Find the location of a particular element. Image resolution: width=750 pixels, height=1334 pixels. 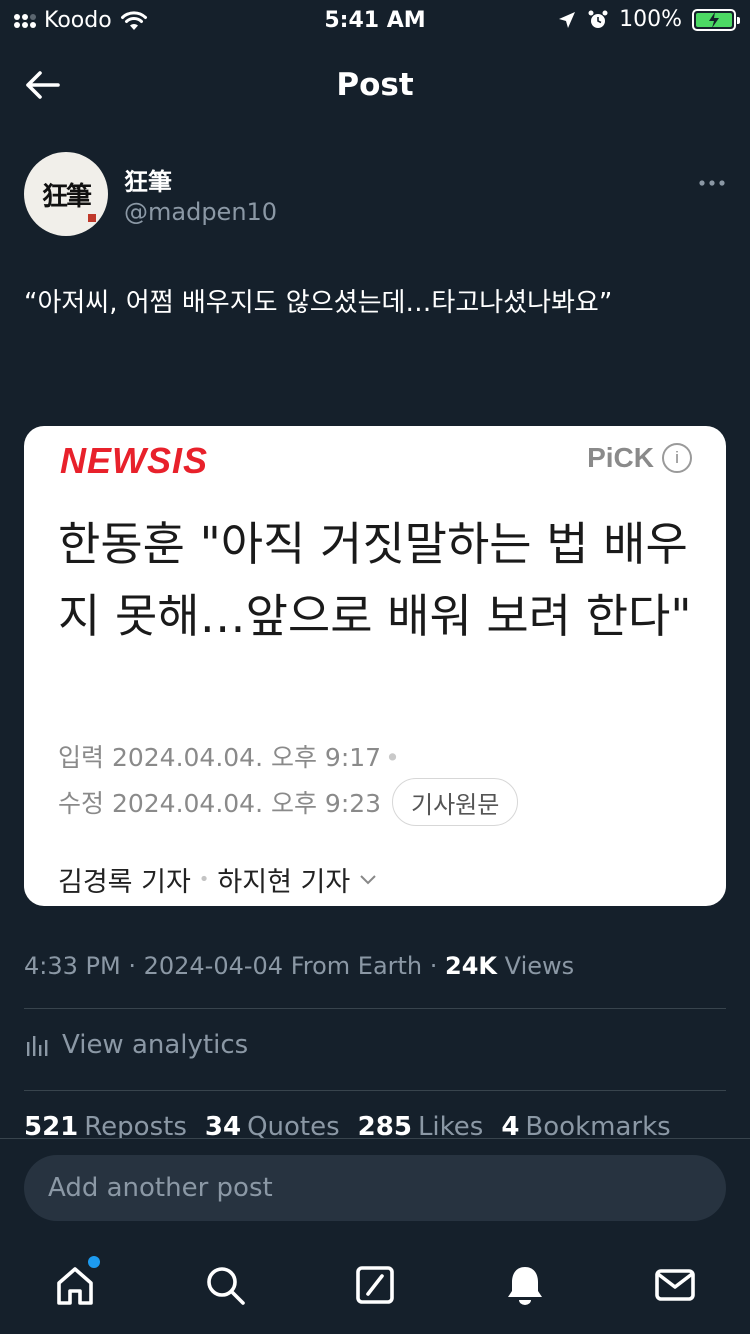

status-right: 100% is located at coordinates (648, 19).